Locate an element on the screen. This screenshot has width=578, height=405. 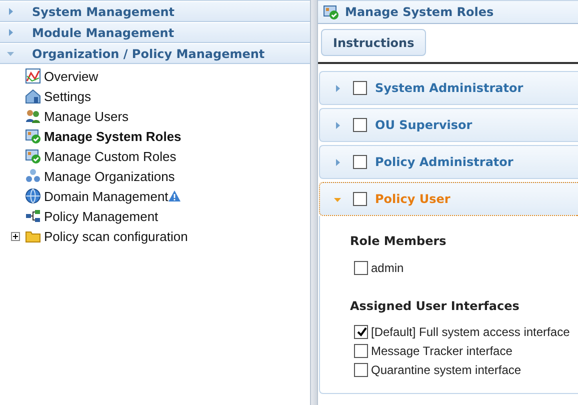
flow-icon is located at coordinates (33, 216).